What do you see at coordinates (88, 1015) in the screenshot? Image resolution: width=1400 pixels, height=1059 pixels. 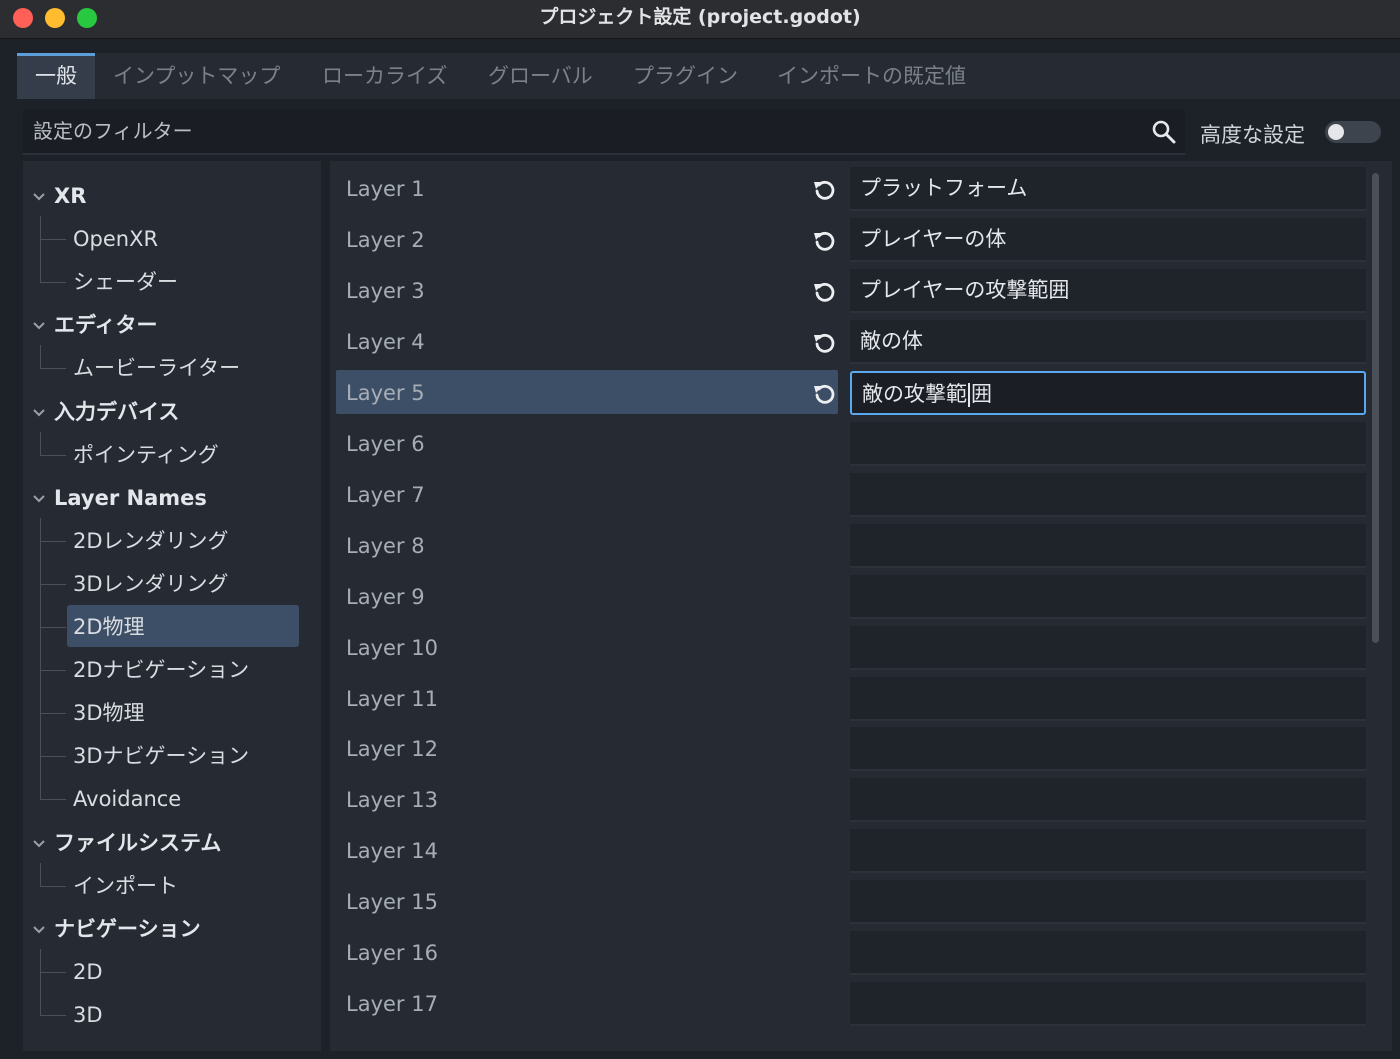 I see `tree-item: 3D` at bounding box center [88, 1015].